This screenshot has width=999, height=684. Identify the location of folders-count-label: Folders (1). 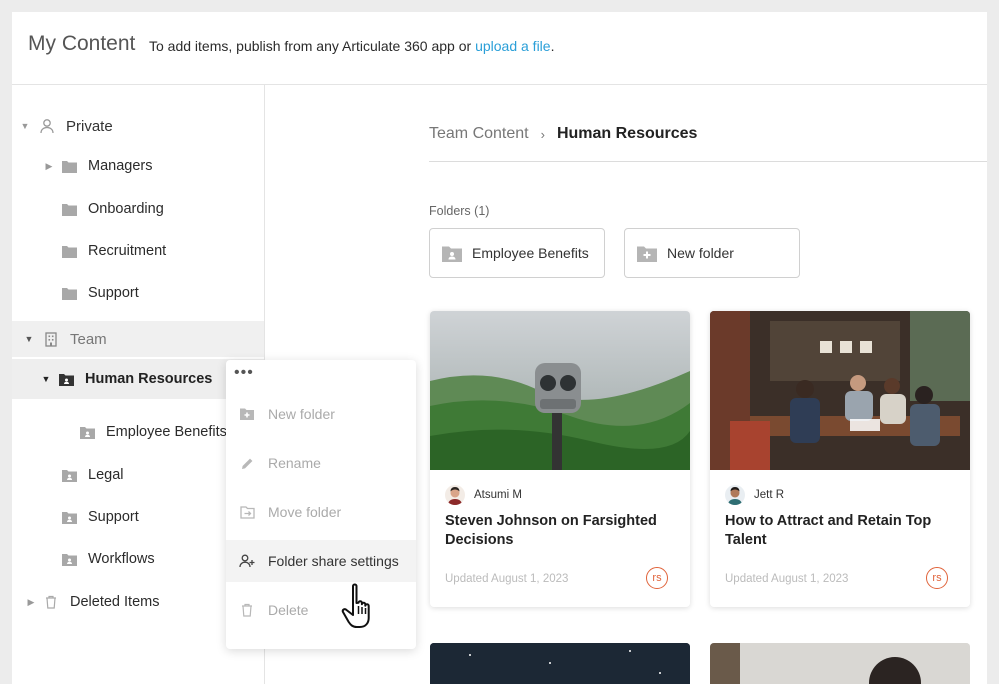
(459, 211).